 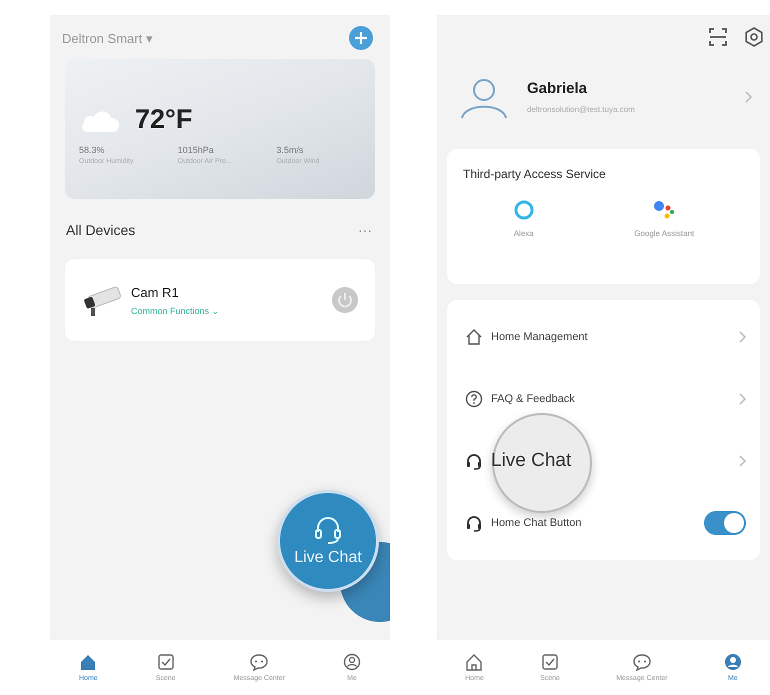 I want to click on ring-icon, so click(x=523, y=210).